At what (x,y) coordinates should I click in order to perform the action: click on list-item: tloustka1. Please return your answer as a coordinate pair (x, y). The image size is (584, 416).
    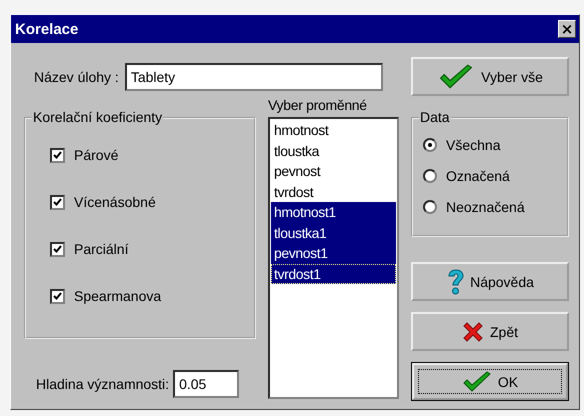
    Looking at the image, I should click on (333, 232).